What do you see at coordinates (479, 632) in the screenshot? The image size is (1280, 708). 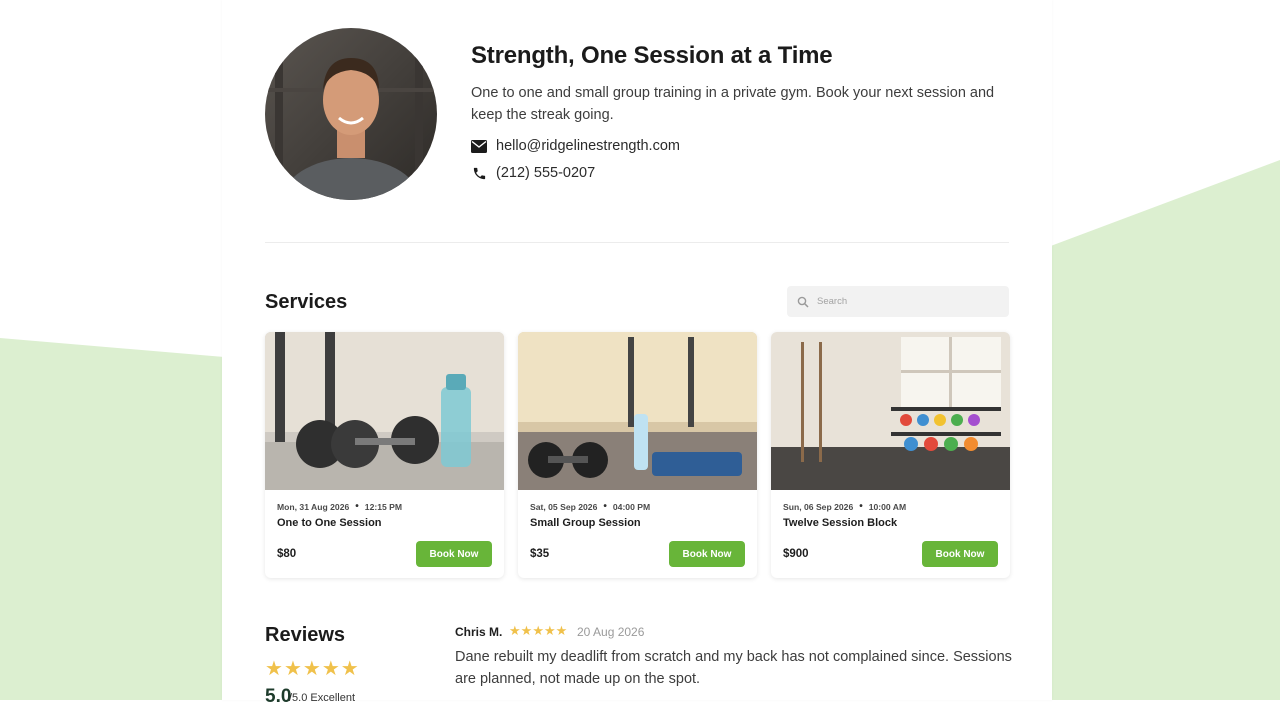 I see `review-author: Chris M.` at bounding box center [479, 632].